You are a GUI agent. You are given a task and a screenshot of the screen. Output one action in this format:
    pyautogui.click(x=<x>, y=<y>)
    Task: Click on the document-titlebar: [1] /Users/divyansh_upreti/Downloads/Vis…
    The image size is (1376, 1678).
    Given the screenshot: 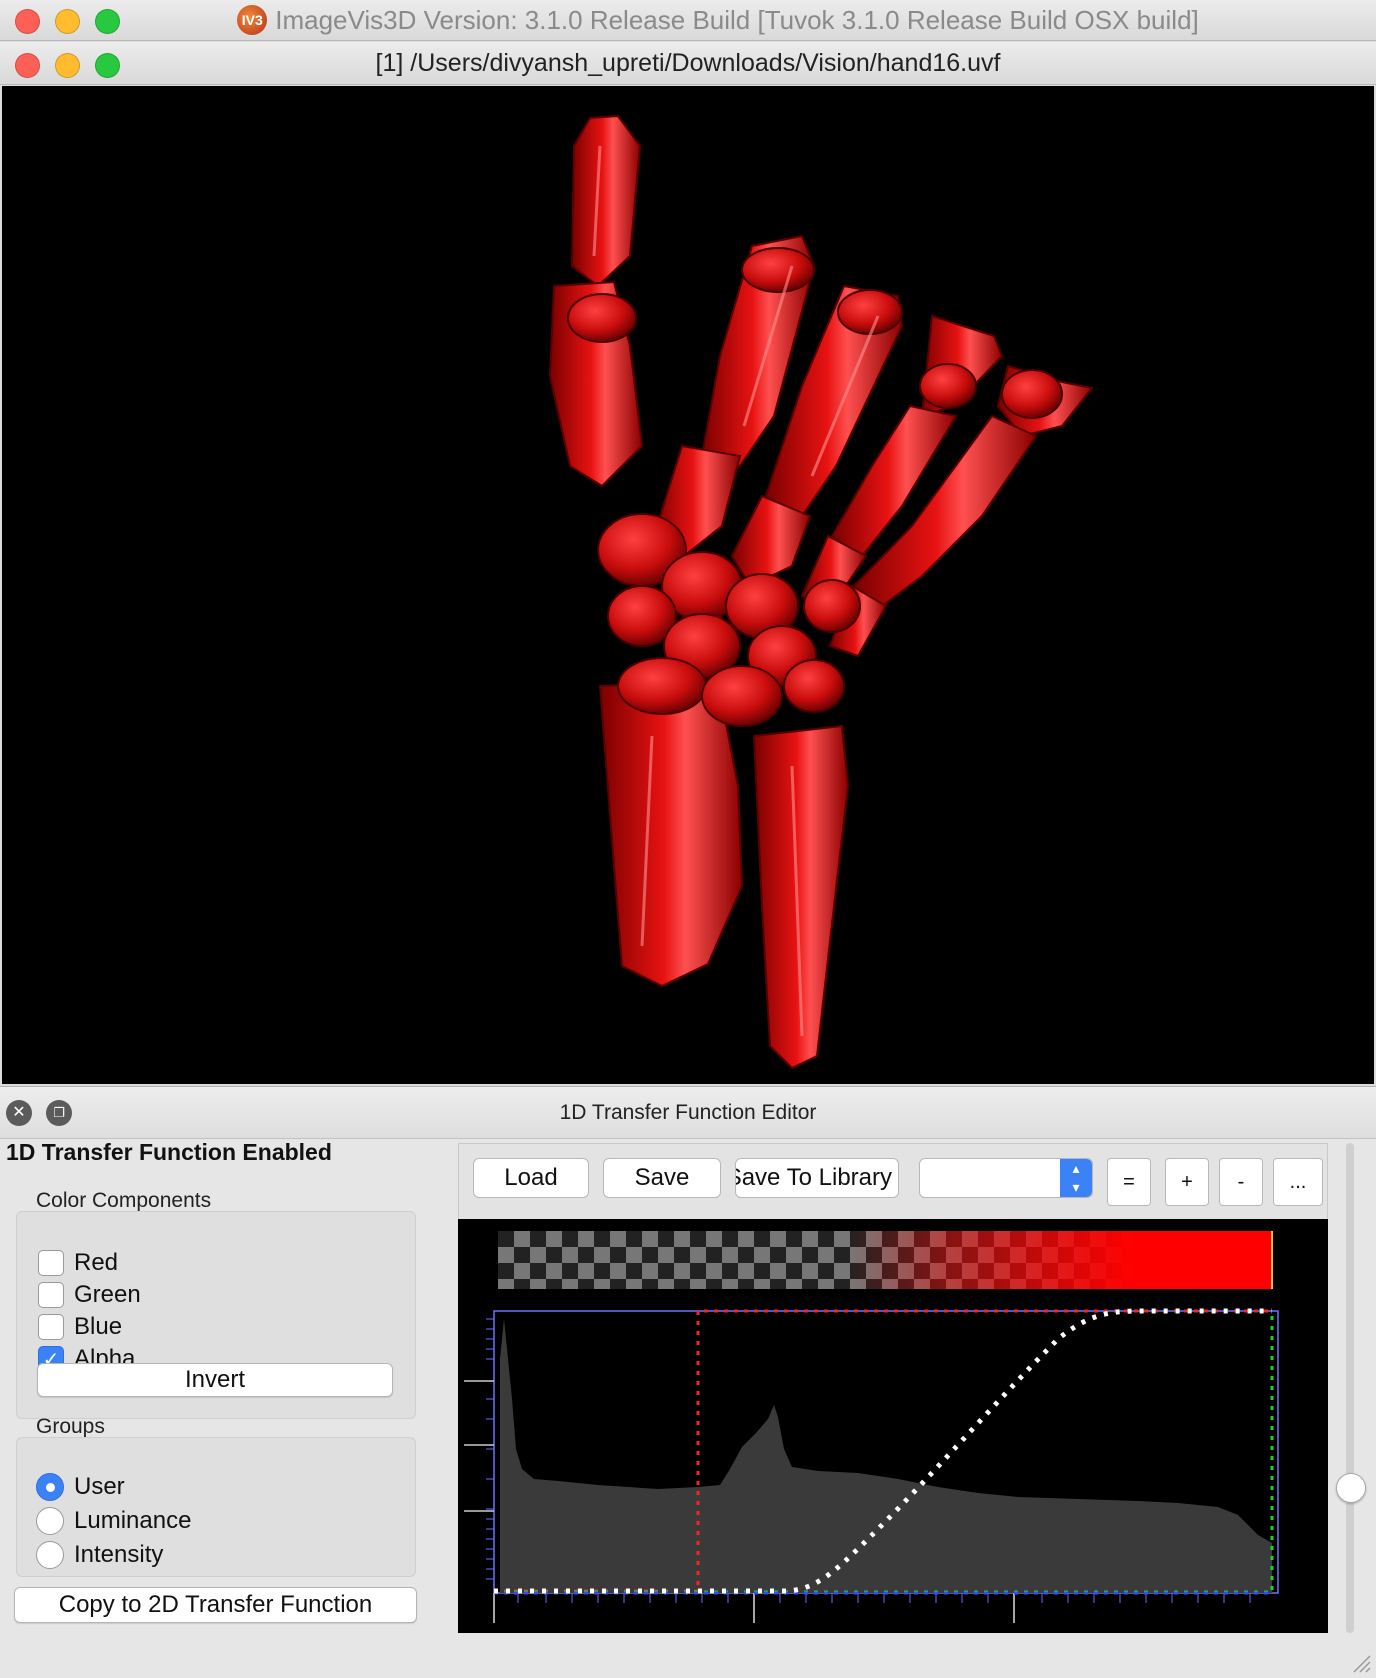 What is the action you would take?
    pyautogui.click(x=688, y=63)
    